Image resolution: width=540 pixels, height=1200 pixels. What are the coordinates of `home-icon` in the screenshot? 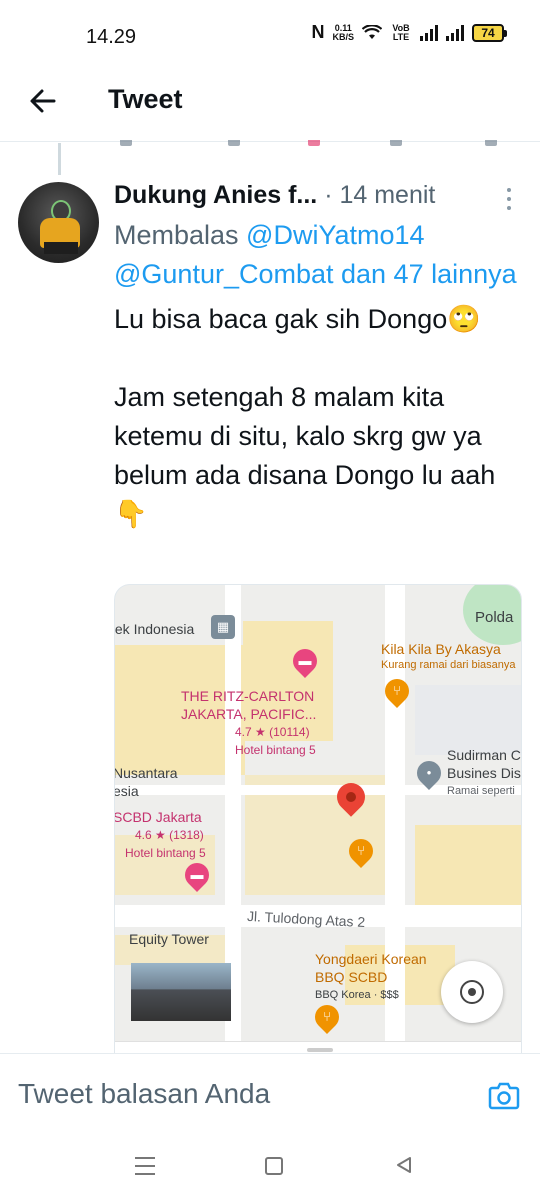 It's located at (274, 1166).